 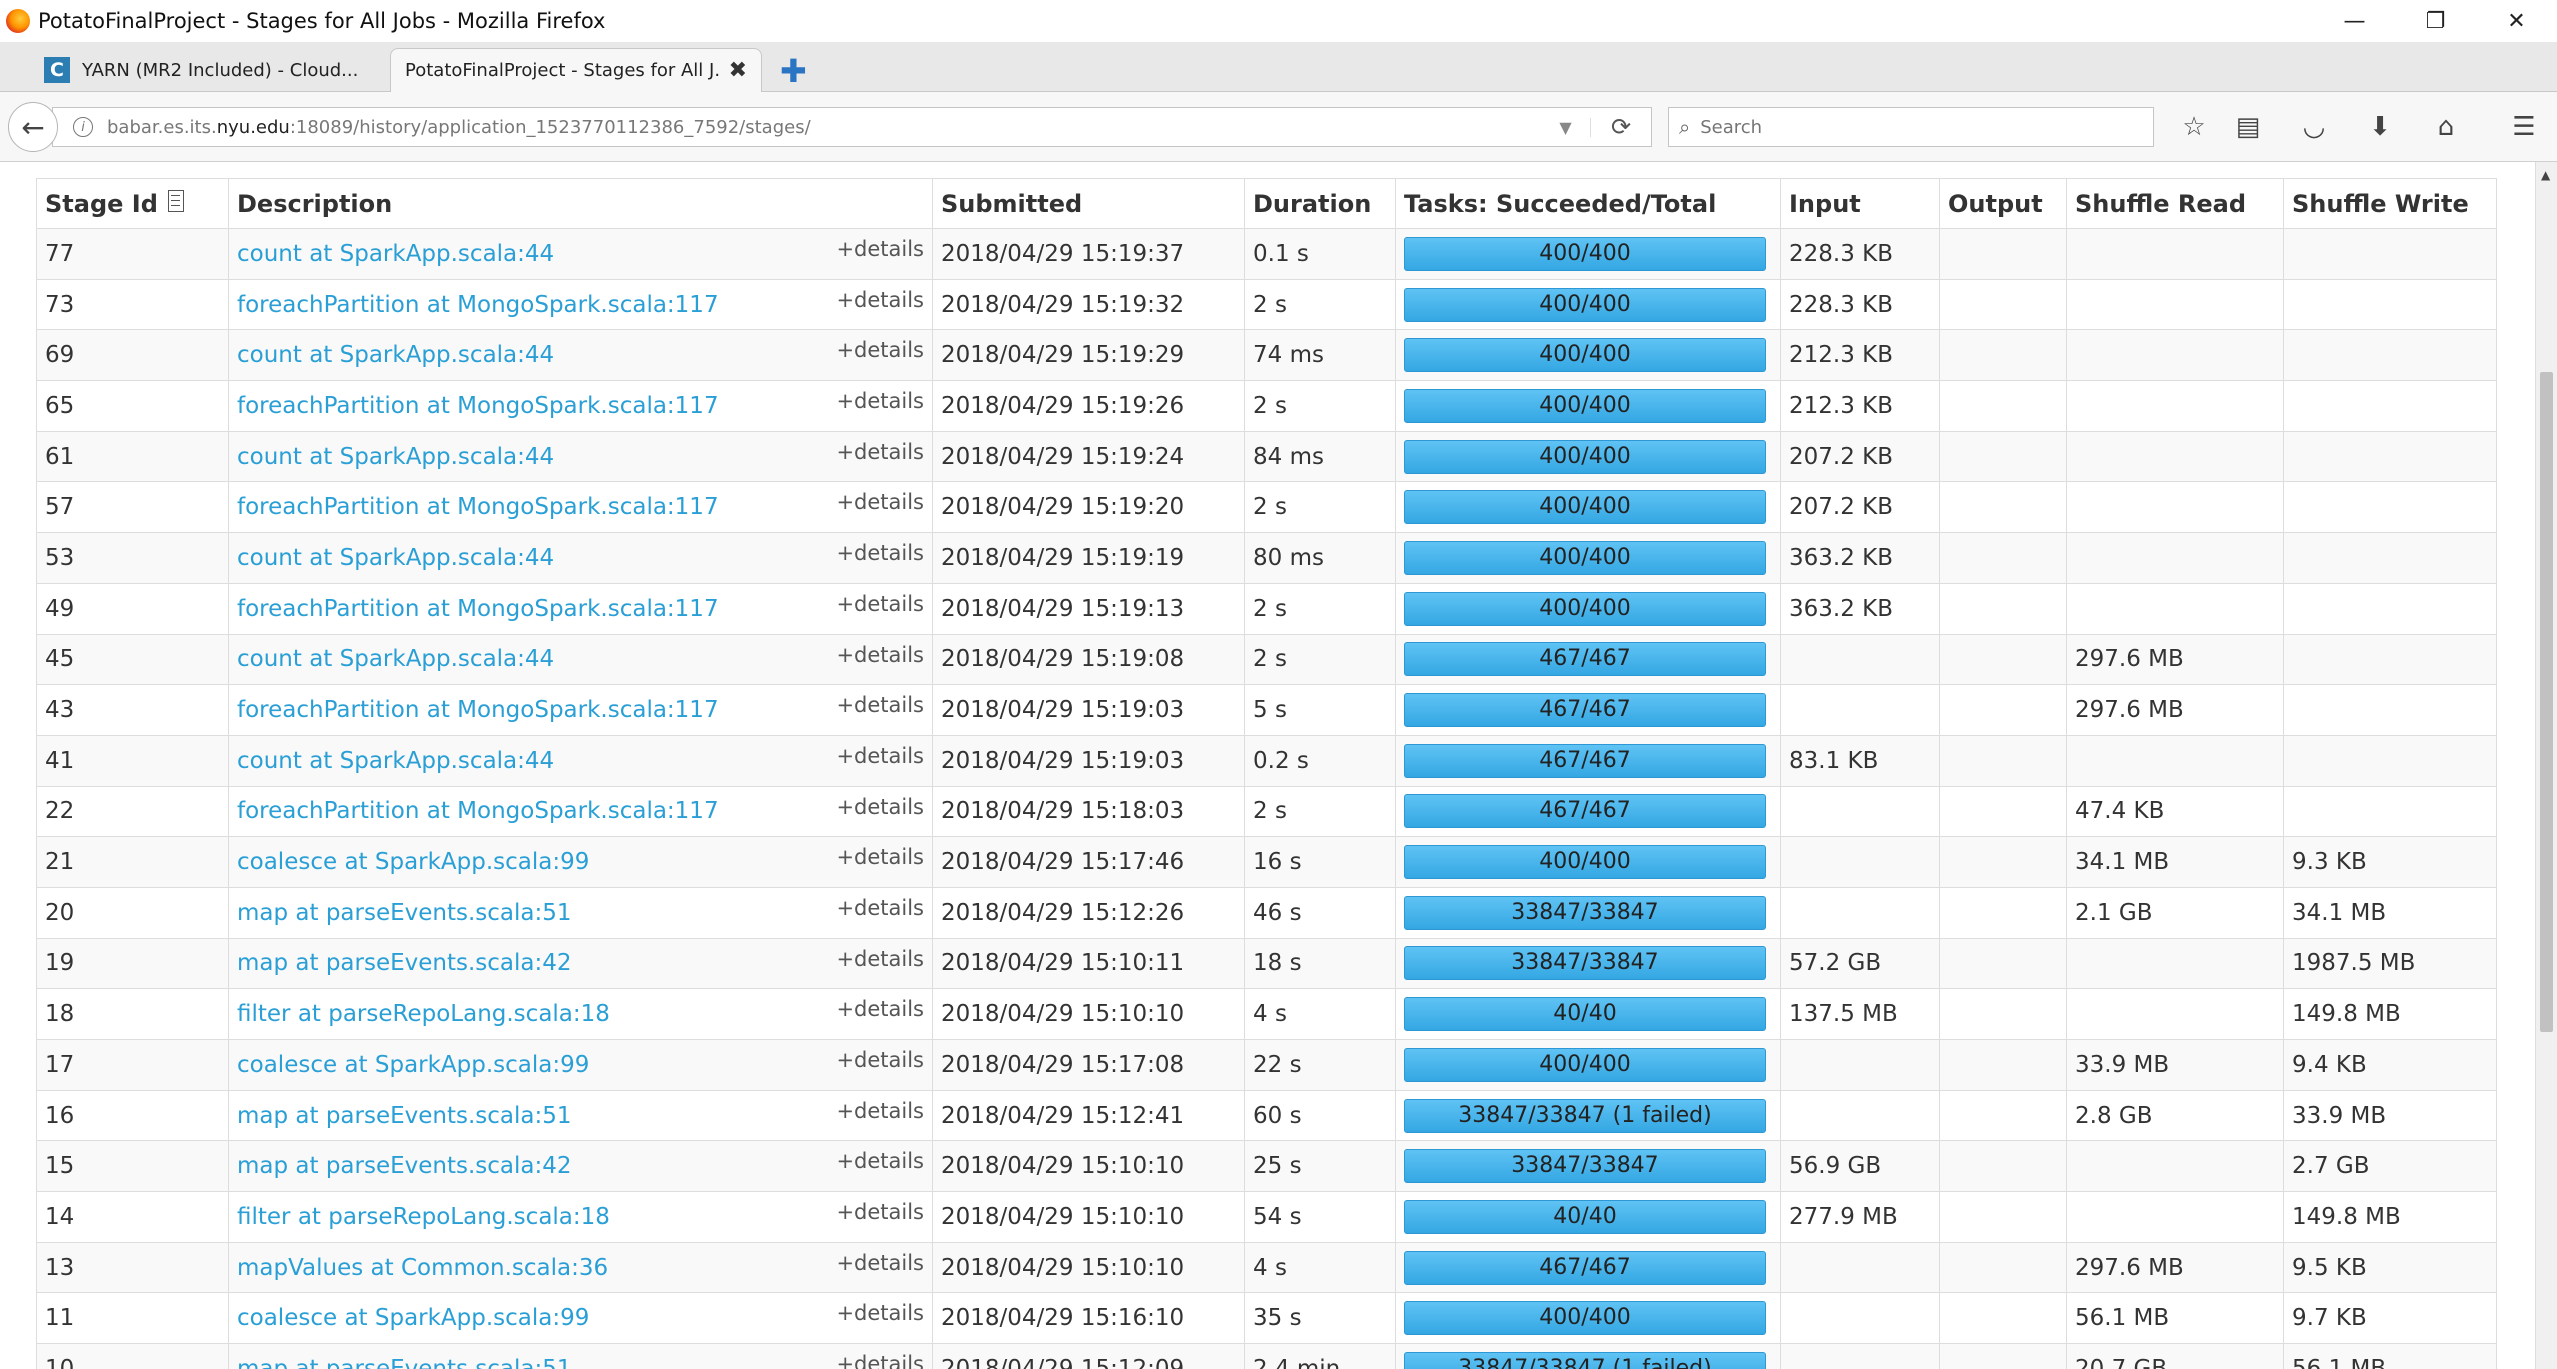 What do you see at coordinates (1088, 203) in the screenshot?
I see `header-submitted: Submitted` at bounding box center [1088, 203].